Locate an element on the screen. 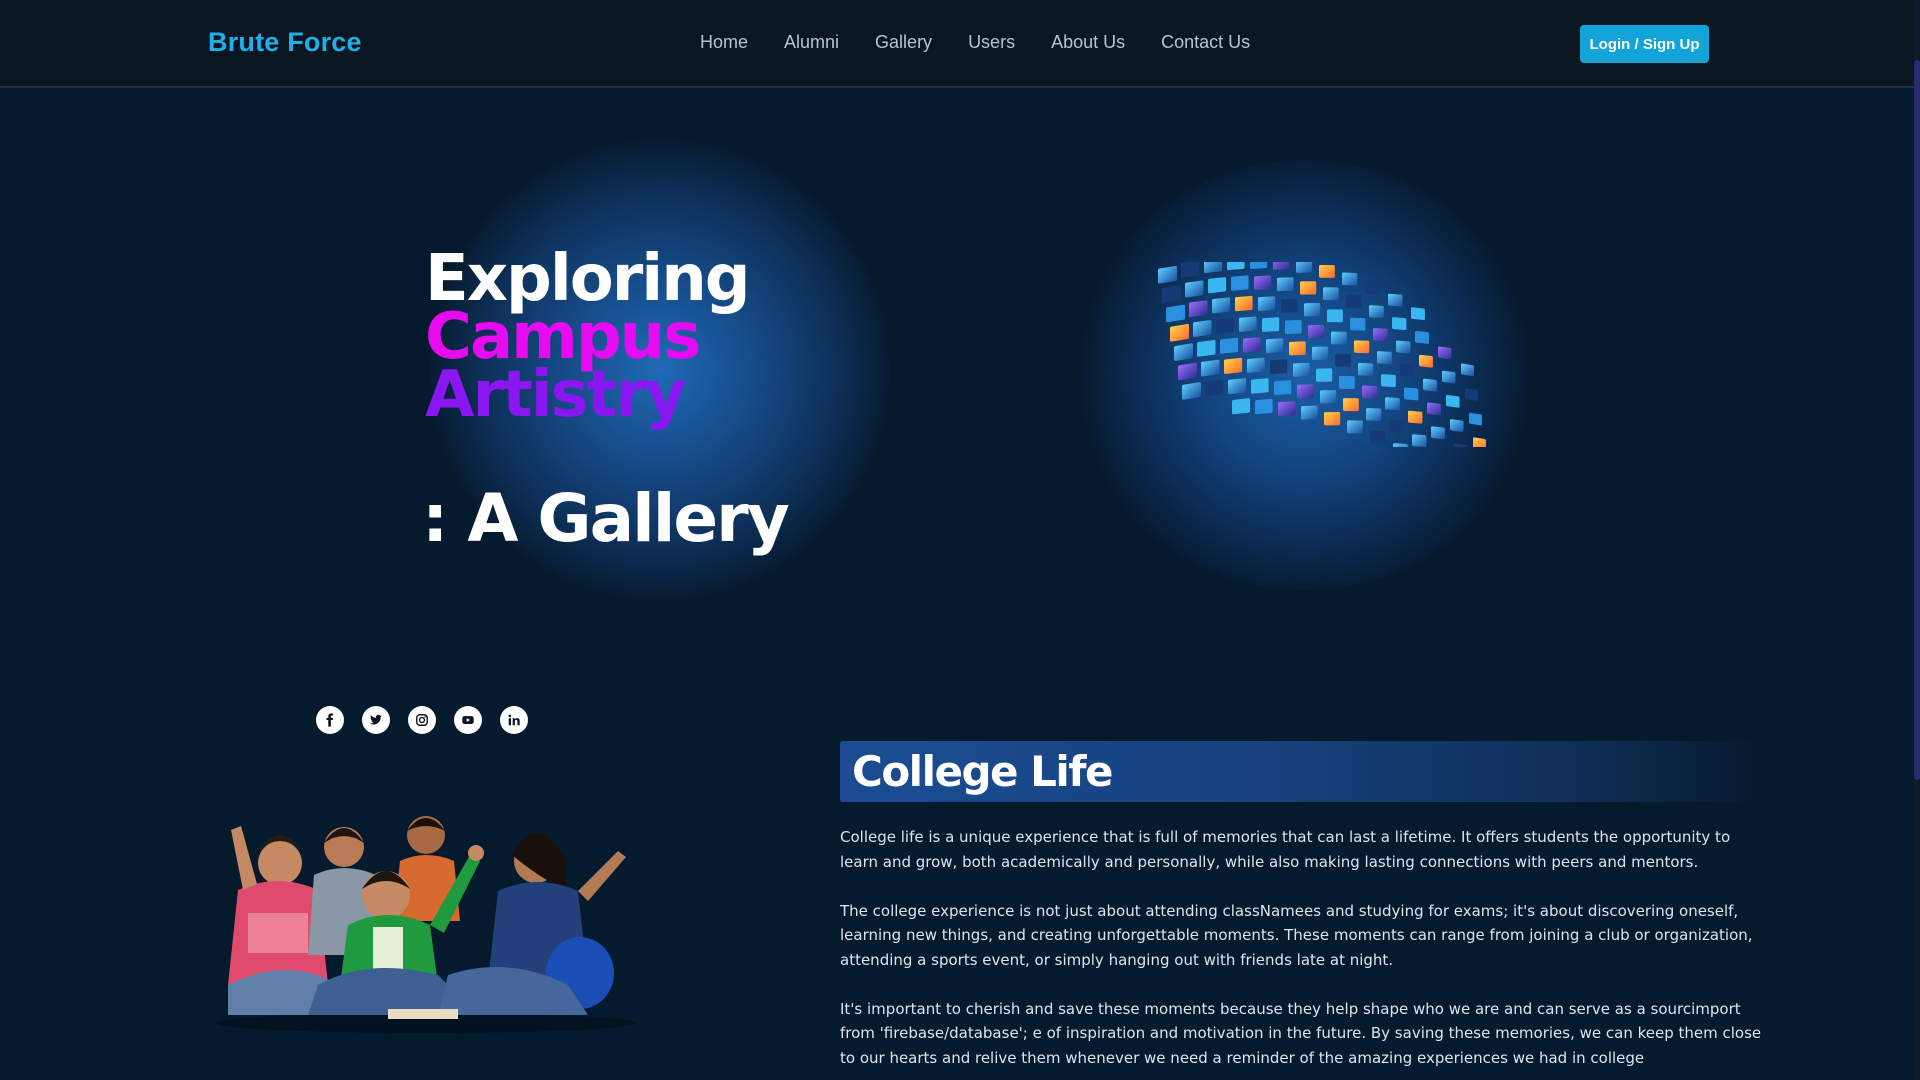  instagram-icon is located at coordinates (422, 720).